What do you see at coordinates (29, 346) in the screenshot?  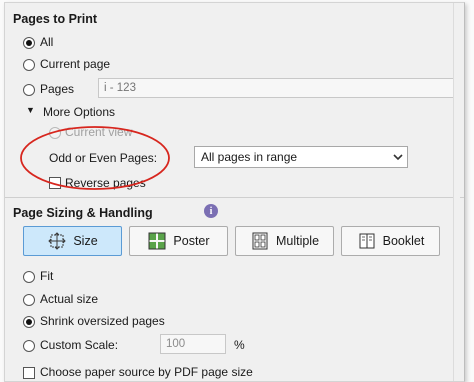 I see `custom-scale-radio` at bounding box center [29, 346].